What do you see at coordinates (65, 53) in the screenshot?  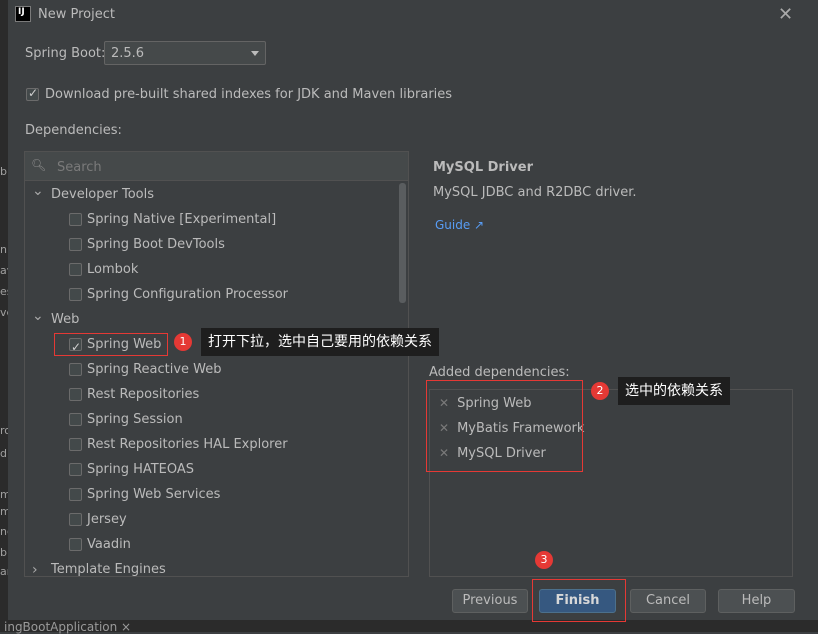 I see `spring-boot-label: Spring Boot:` at bounding box center [65, 53].